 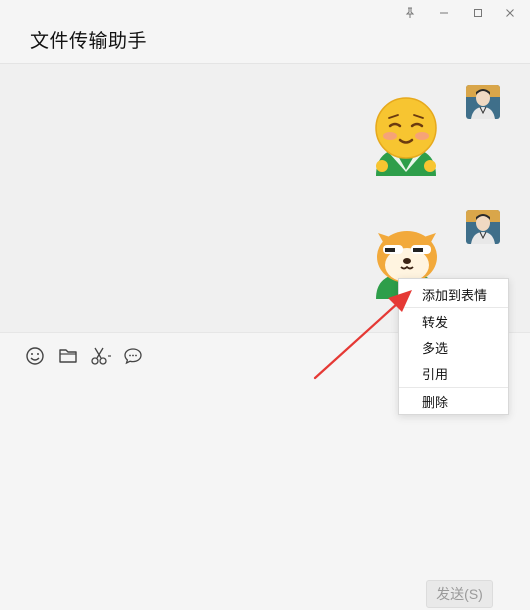 I want to click on chat-history-icon, so click(x=133, y=356).